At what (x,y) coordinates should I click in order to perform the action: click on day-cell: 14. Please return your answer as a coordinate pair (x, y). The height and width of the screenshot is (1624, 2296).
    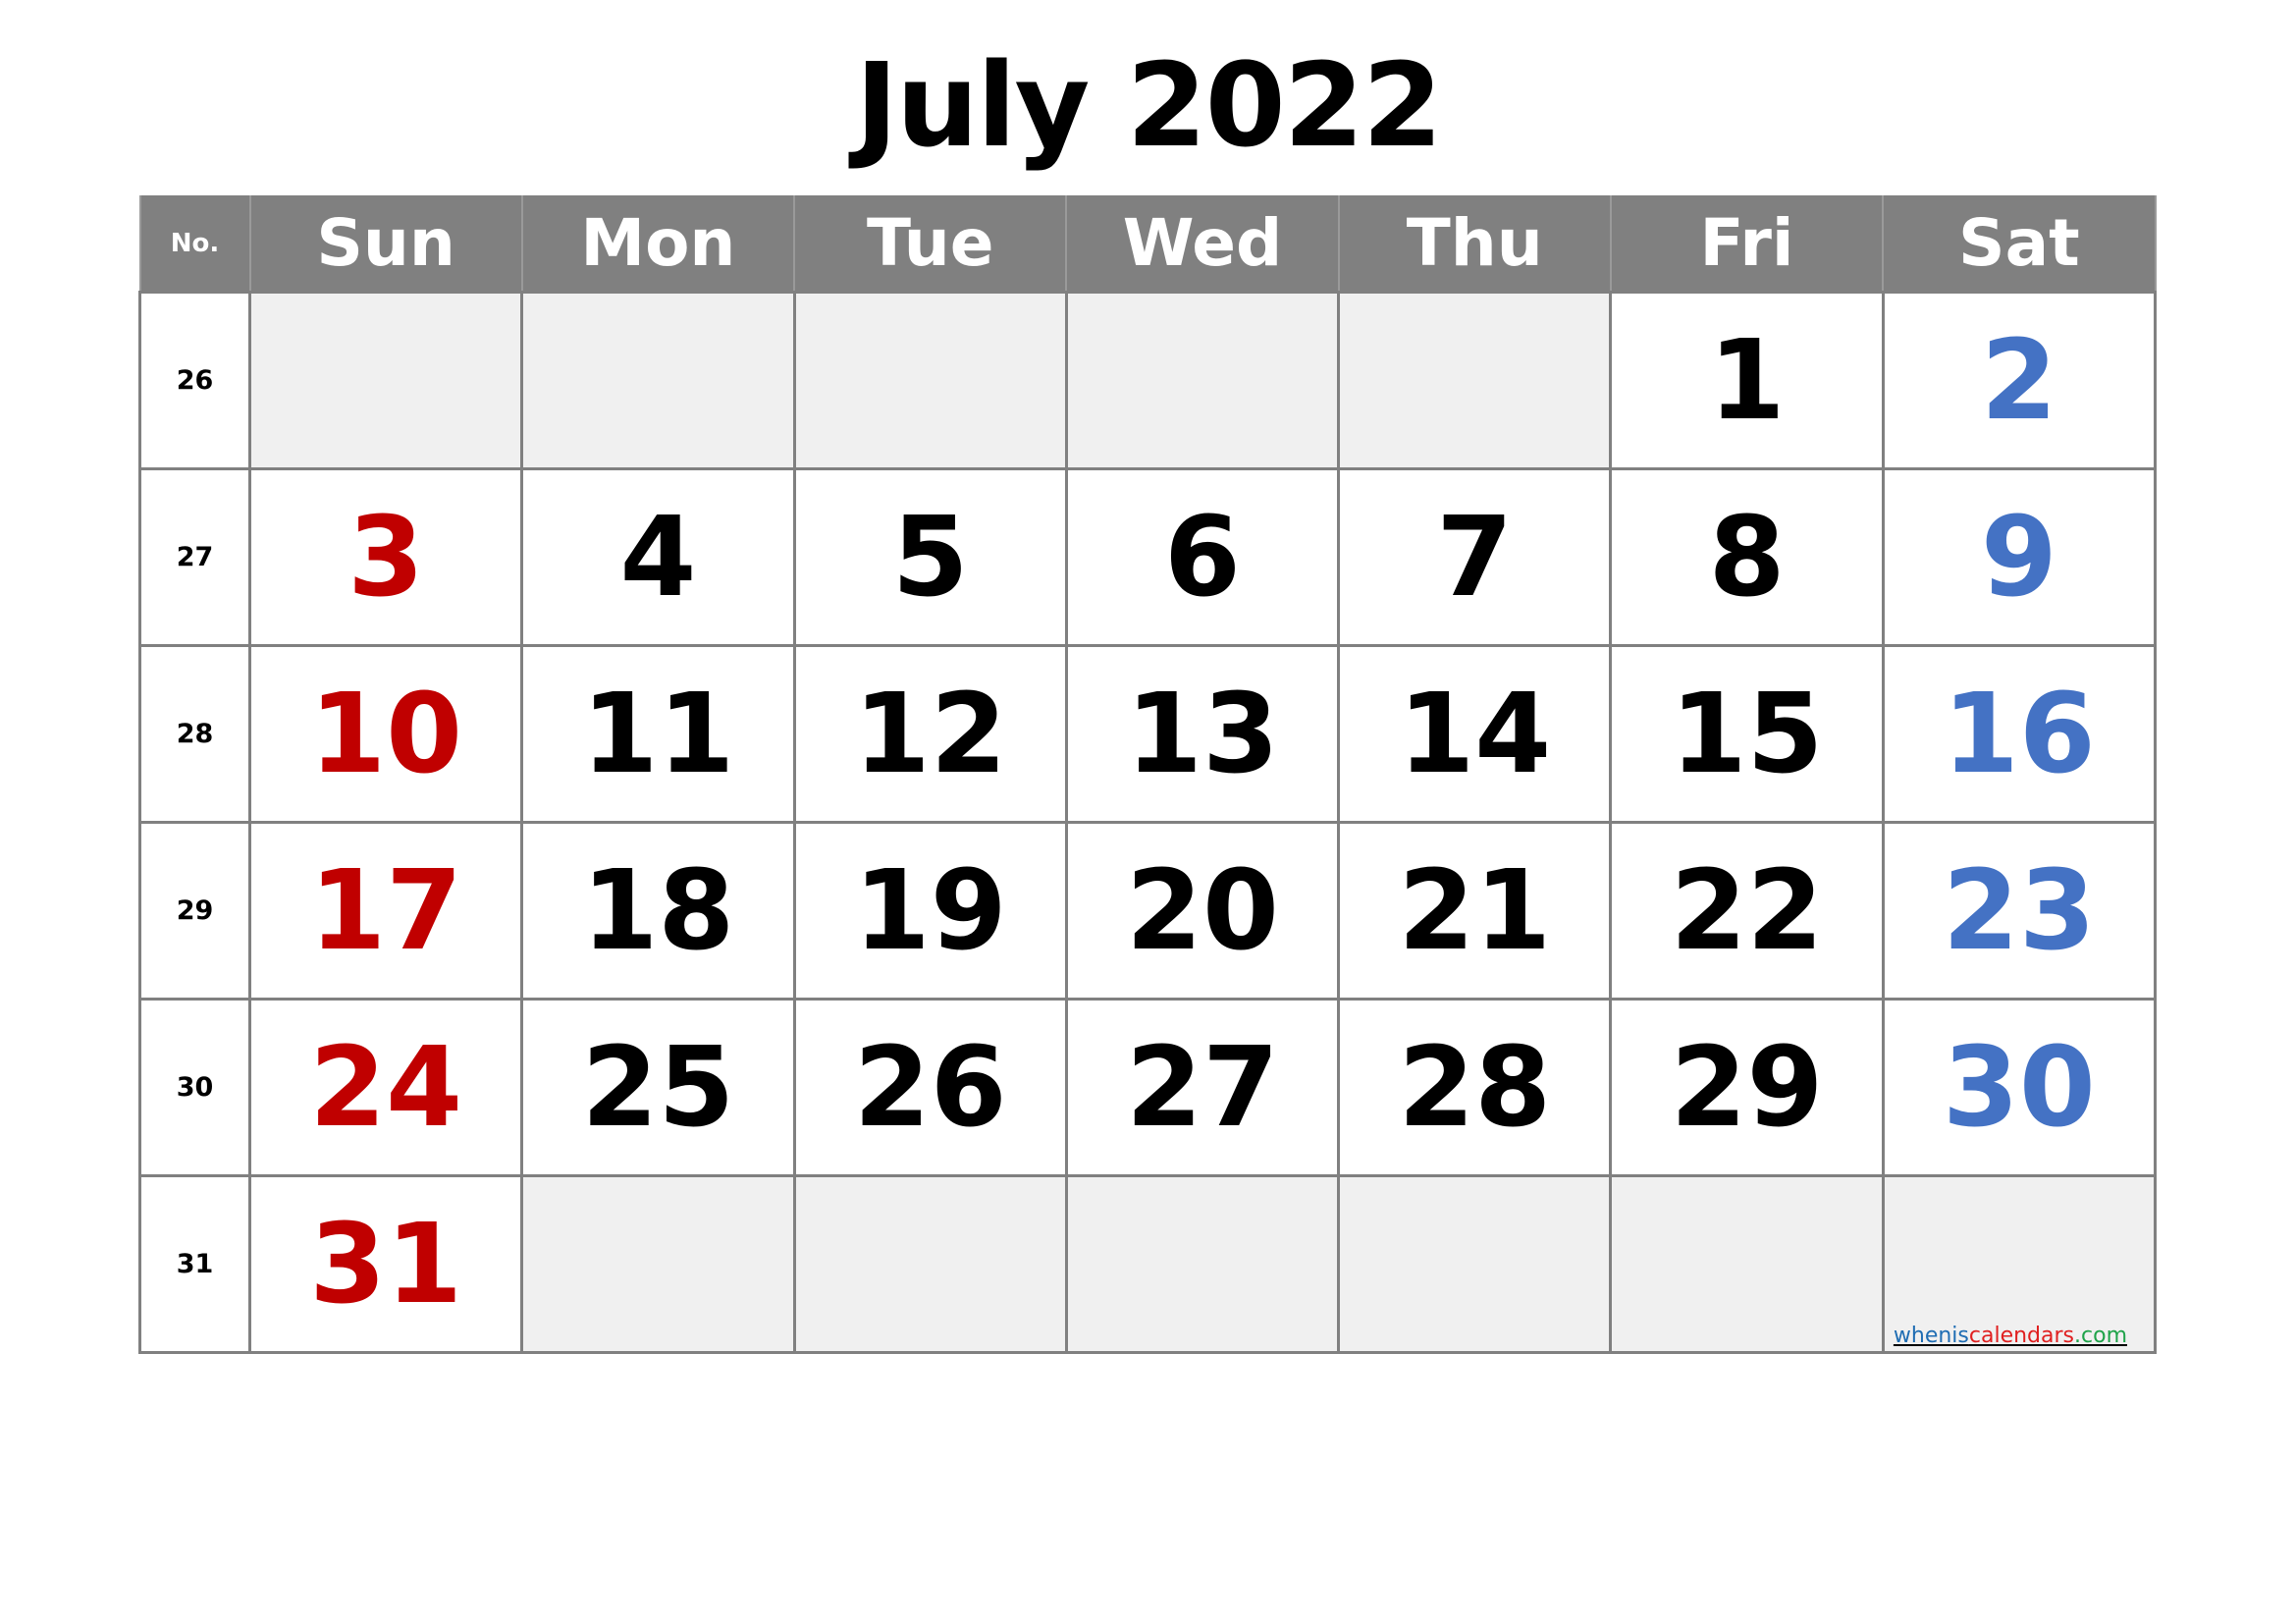
    Looking at the image, I should click on (1475, 734).